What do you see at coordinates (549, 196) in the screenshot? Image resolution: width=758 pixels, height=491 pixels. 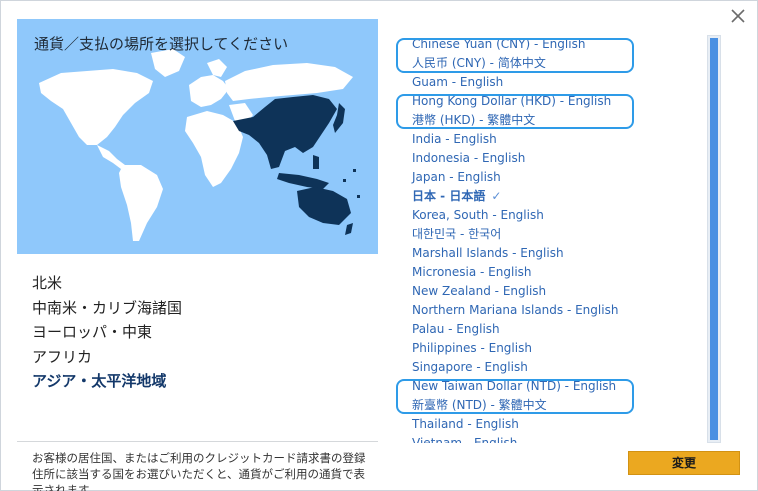 I see `country-item-japan-ja: 日本 - 日本語 ✓` at bounding box center [549, 196].